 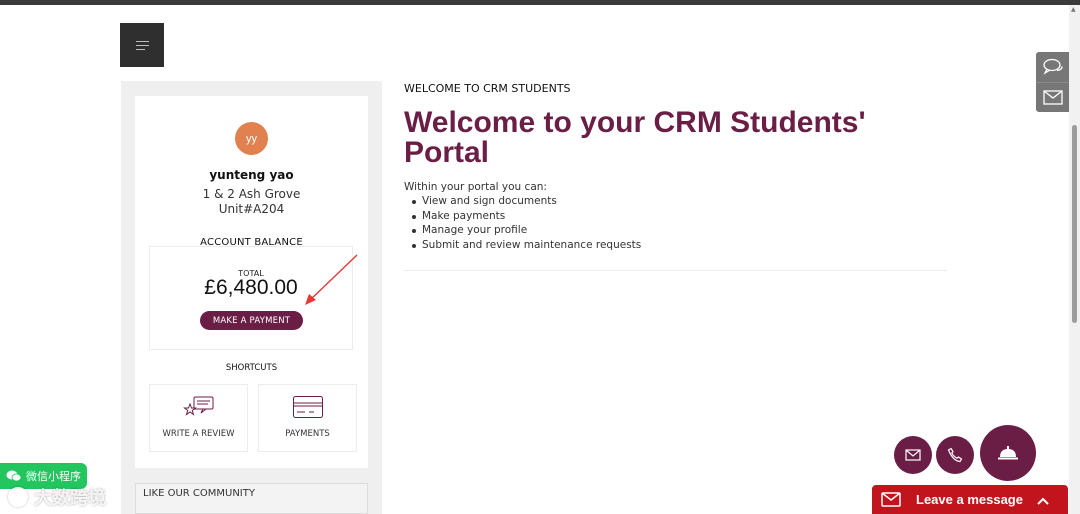 I want to click on list-item: Submit and review maintenance requests, so click(x=522, y=246).